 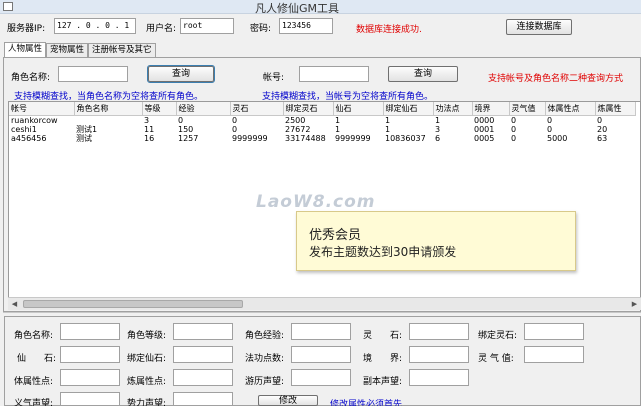 I want to click on table-cell: 9999999, so click(x=250, y=138).